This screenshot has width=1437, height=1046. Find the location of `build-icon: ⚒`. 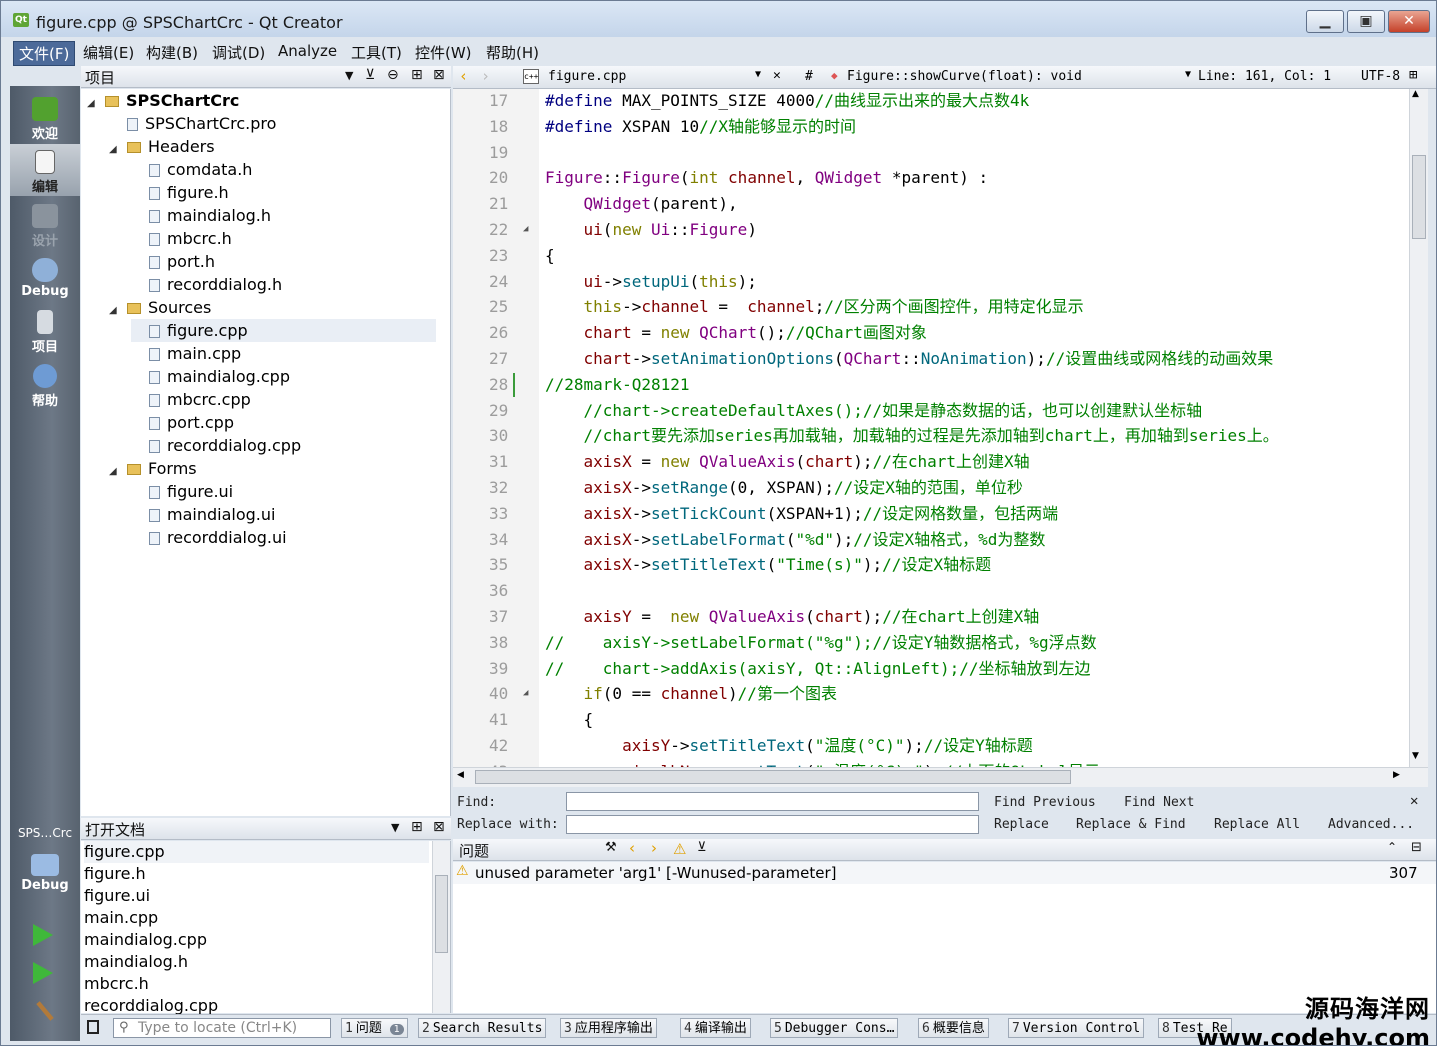

build-icon: ⚒ is located at coordinates (611, 847).